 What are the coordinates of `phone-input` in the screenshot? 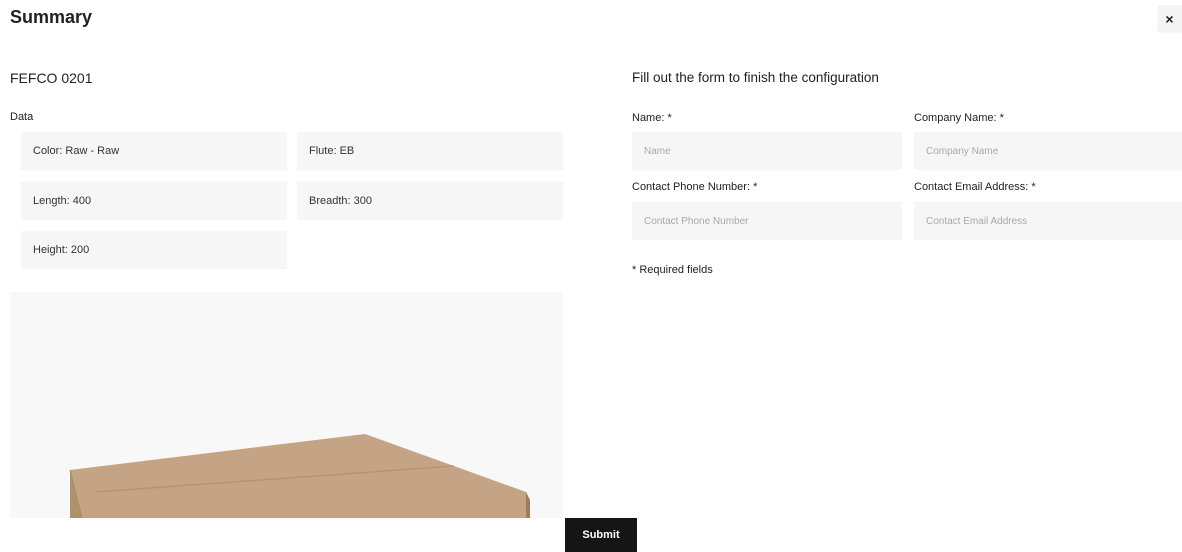 It's located at (767, 221).